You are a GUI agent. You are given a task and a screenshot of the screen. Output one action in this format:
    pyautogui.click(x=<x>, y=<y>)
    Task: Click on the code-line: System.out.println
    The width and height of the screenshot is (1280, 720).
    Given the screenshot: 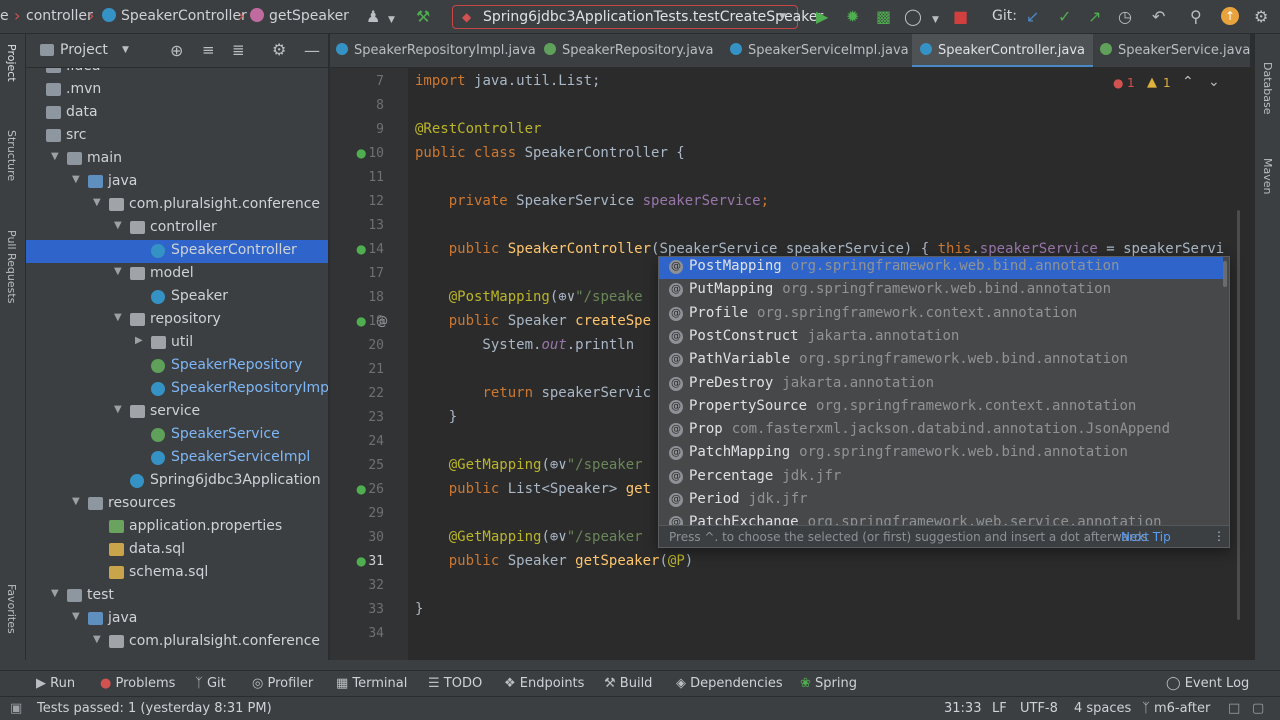 What is the action you would take?
    pyautogui.click(x=524, y=345)
    